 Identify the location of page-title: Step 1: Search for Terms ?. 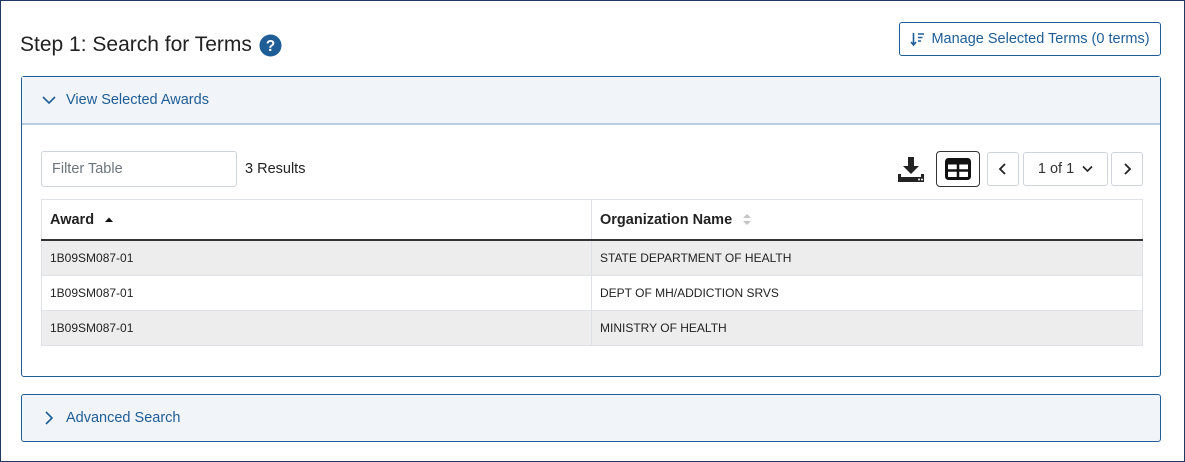
(151, 45).